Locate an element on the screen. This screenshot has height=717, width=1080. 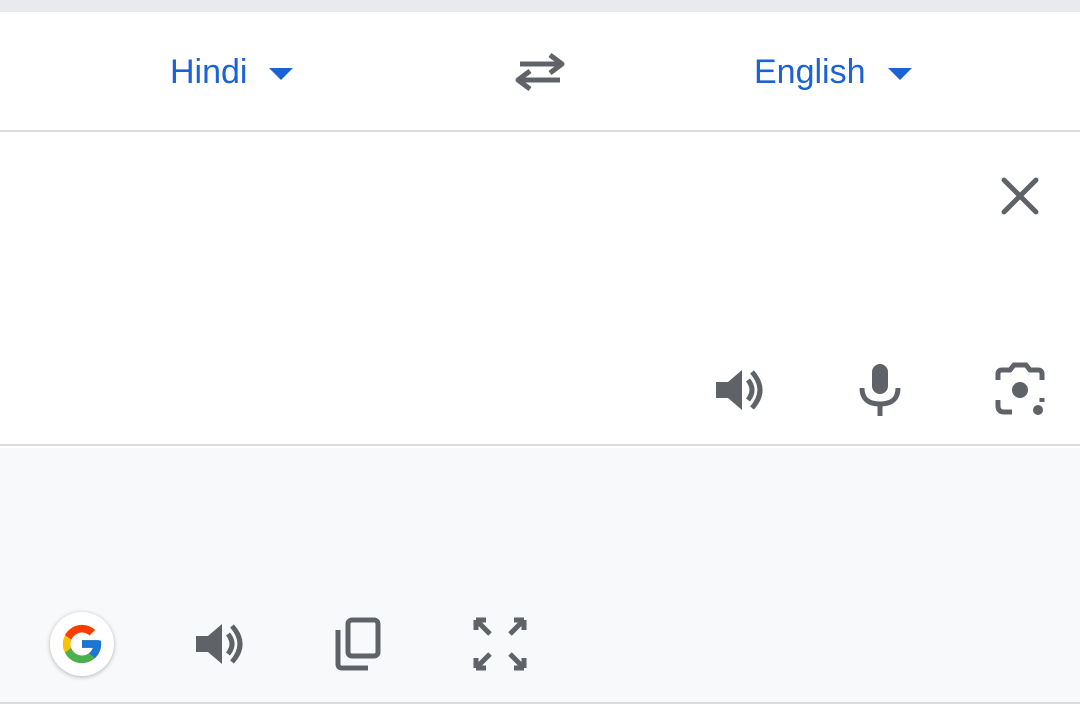
source-language-label: Hindi is located at coordinates (209, 71).